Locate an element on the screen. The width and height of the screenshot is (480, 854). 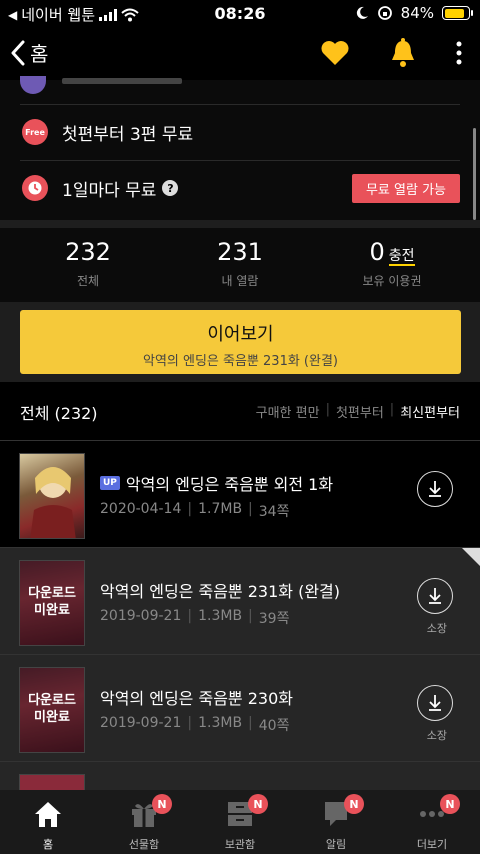
sort-options: 구매한 편만 | 첫편부터 | 최신편부터 is located at coordinates (358, 411).